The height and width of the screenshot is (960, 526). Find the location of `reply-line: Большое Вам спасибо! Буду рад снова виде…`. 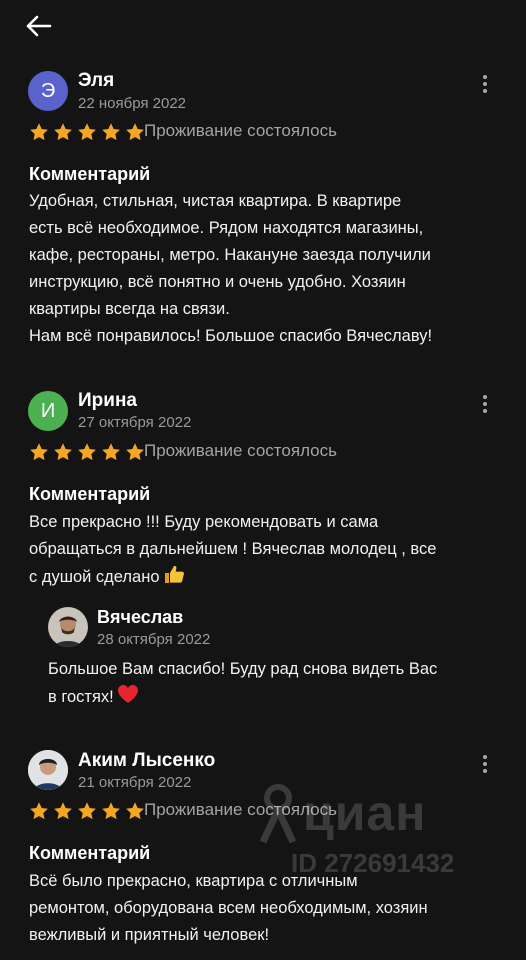

reply-line: Большое Вам спасибо! Буду рад снова виде… is located at coordinates (243, 669).